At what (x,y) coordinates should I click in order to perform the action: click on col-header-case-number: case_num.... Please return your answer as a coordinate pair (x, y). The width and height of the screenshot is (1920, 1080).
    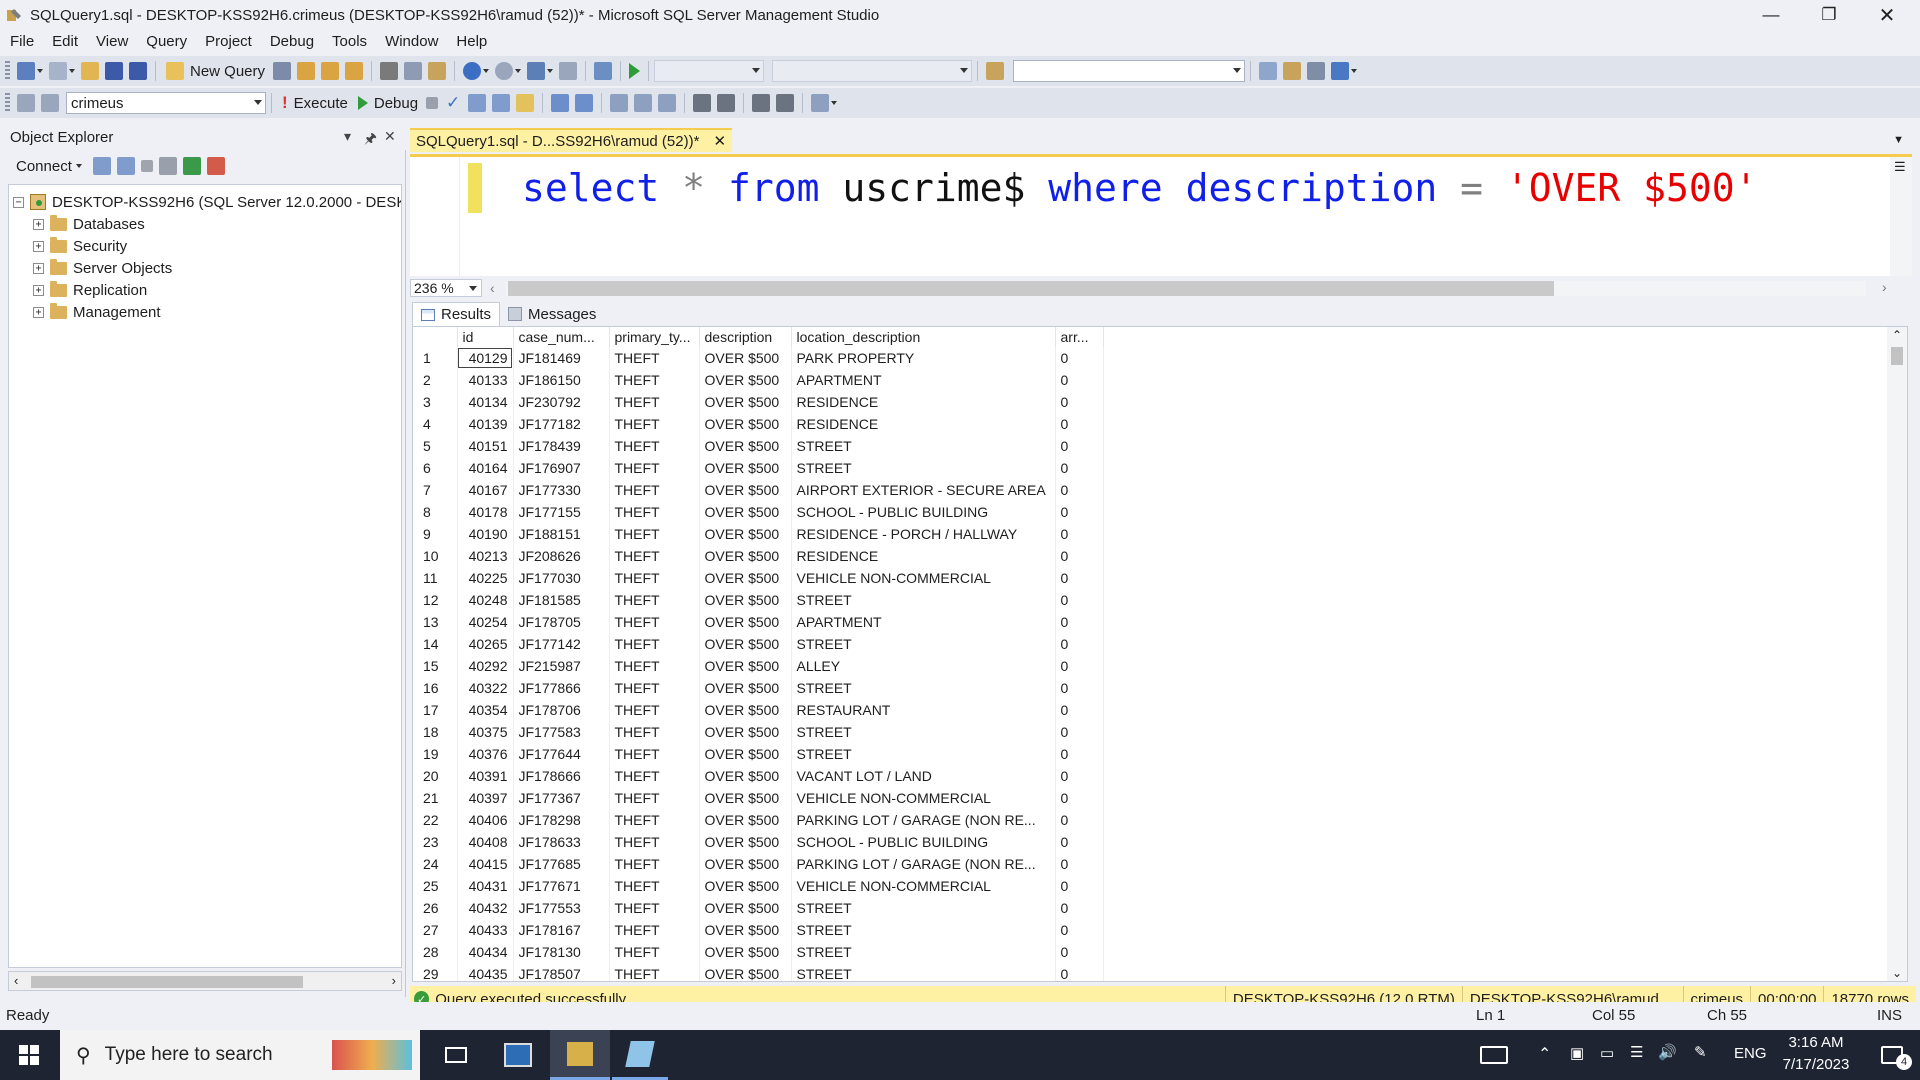
    Looking at the image, I should click on (561, 337).